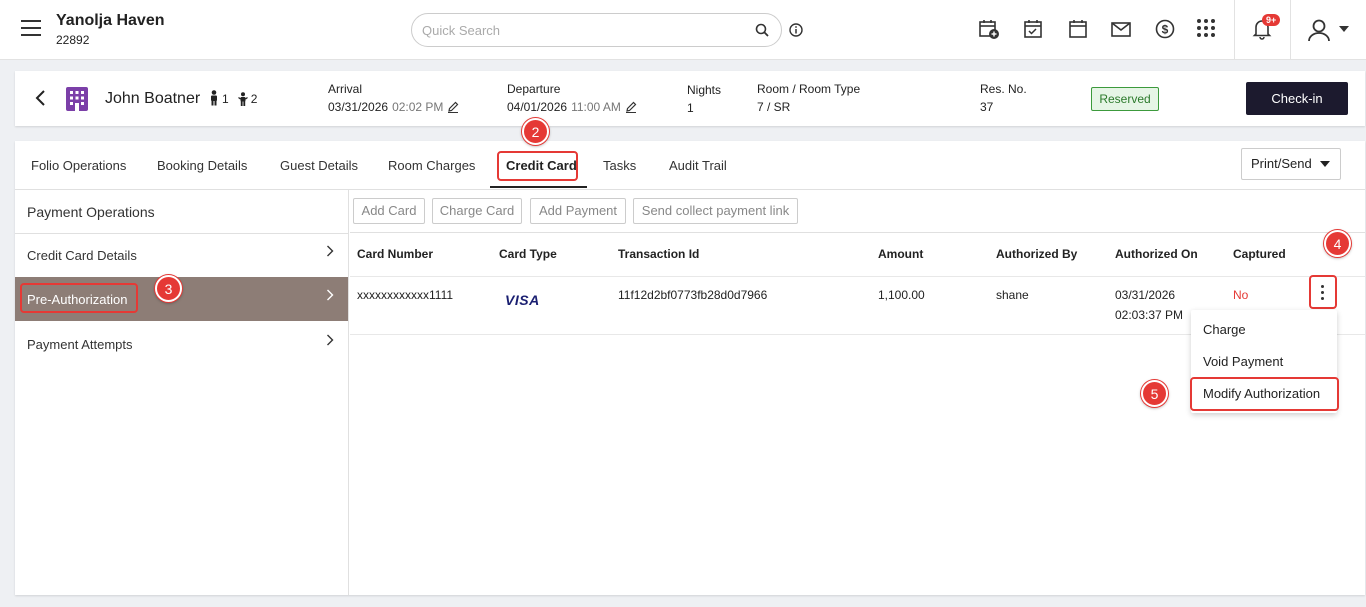  I want to click on nights-label: Nights, so click(704, 90).